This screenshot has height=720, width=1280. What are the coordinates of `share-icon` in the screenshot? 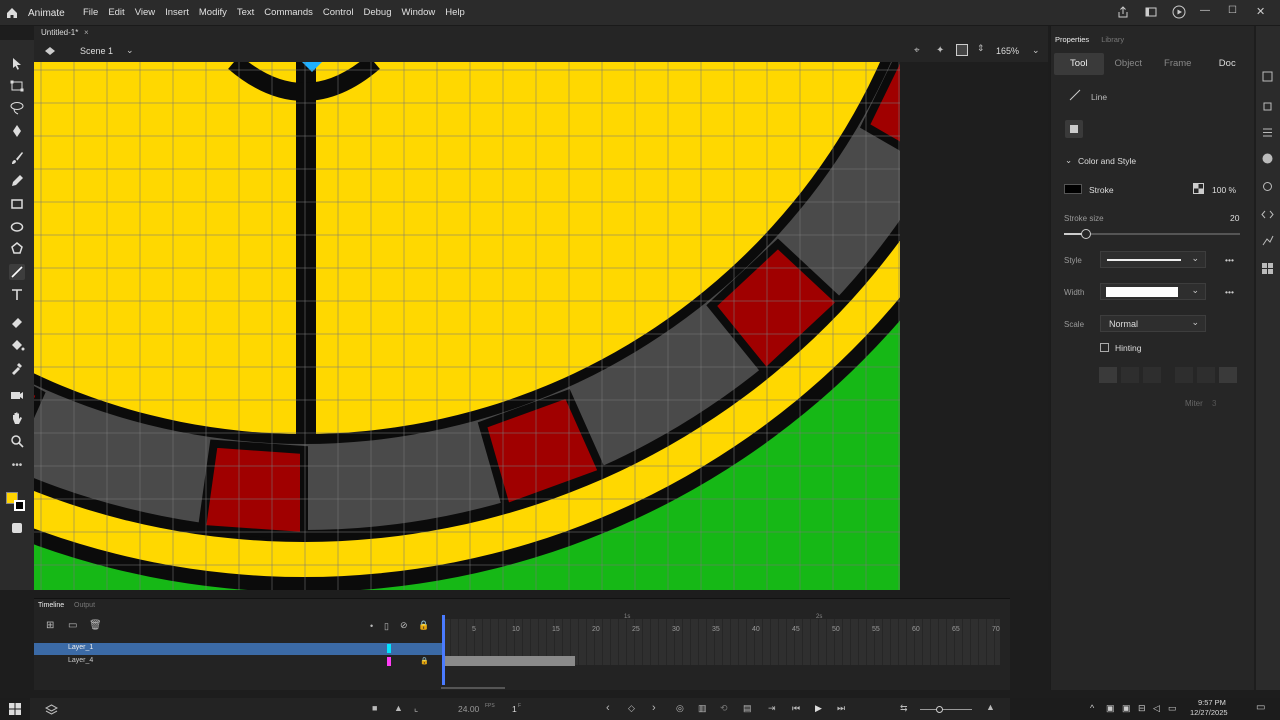 It's located at (1123, 12).